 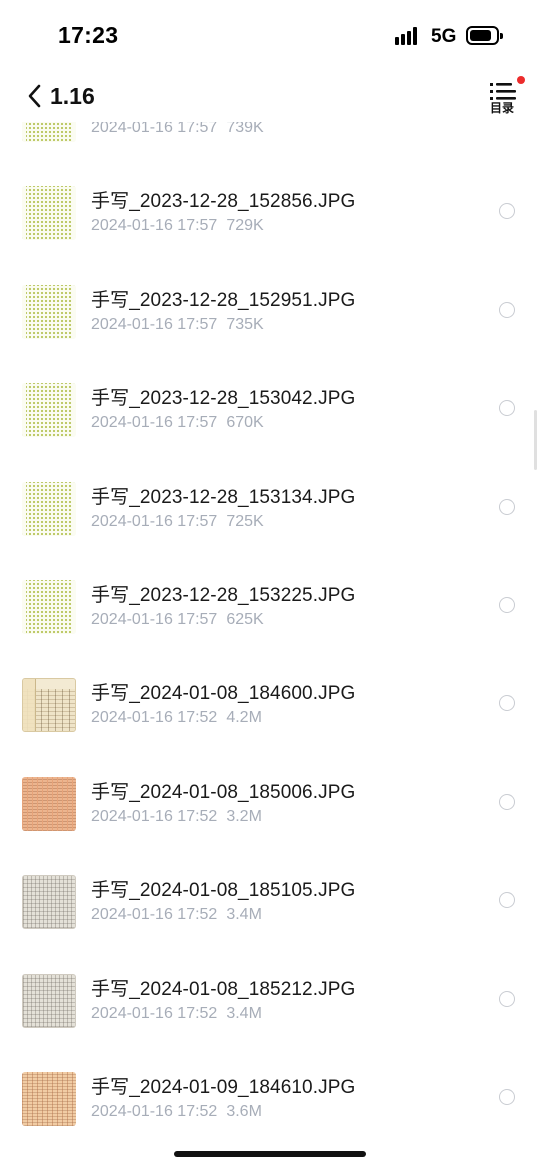 I want to click on file-meta: 2024-01-16 17:57 725K, so click(x=177, y=522).